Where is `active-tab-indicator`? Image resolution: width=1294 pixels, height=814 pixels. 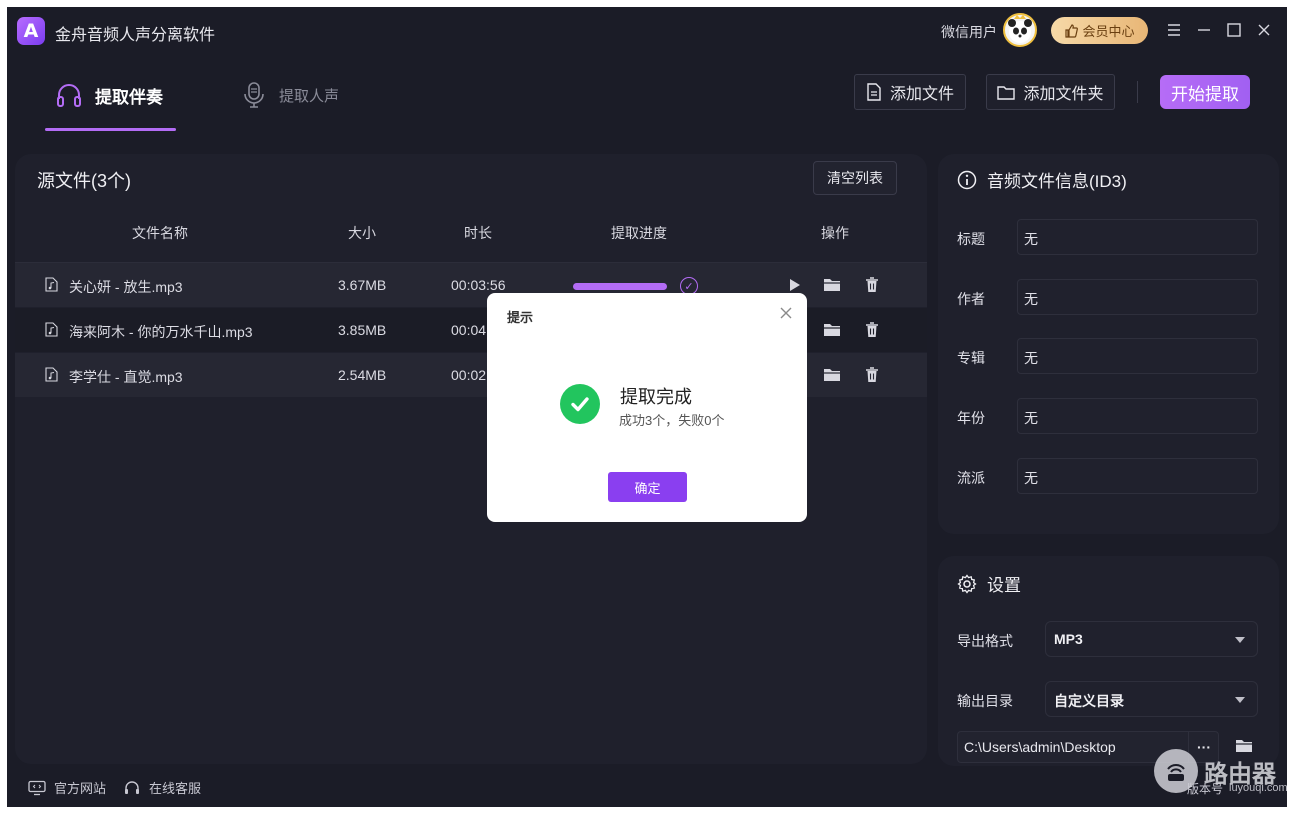
active-tab-indicator is located at coordinates (110, 129).